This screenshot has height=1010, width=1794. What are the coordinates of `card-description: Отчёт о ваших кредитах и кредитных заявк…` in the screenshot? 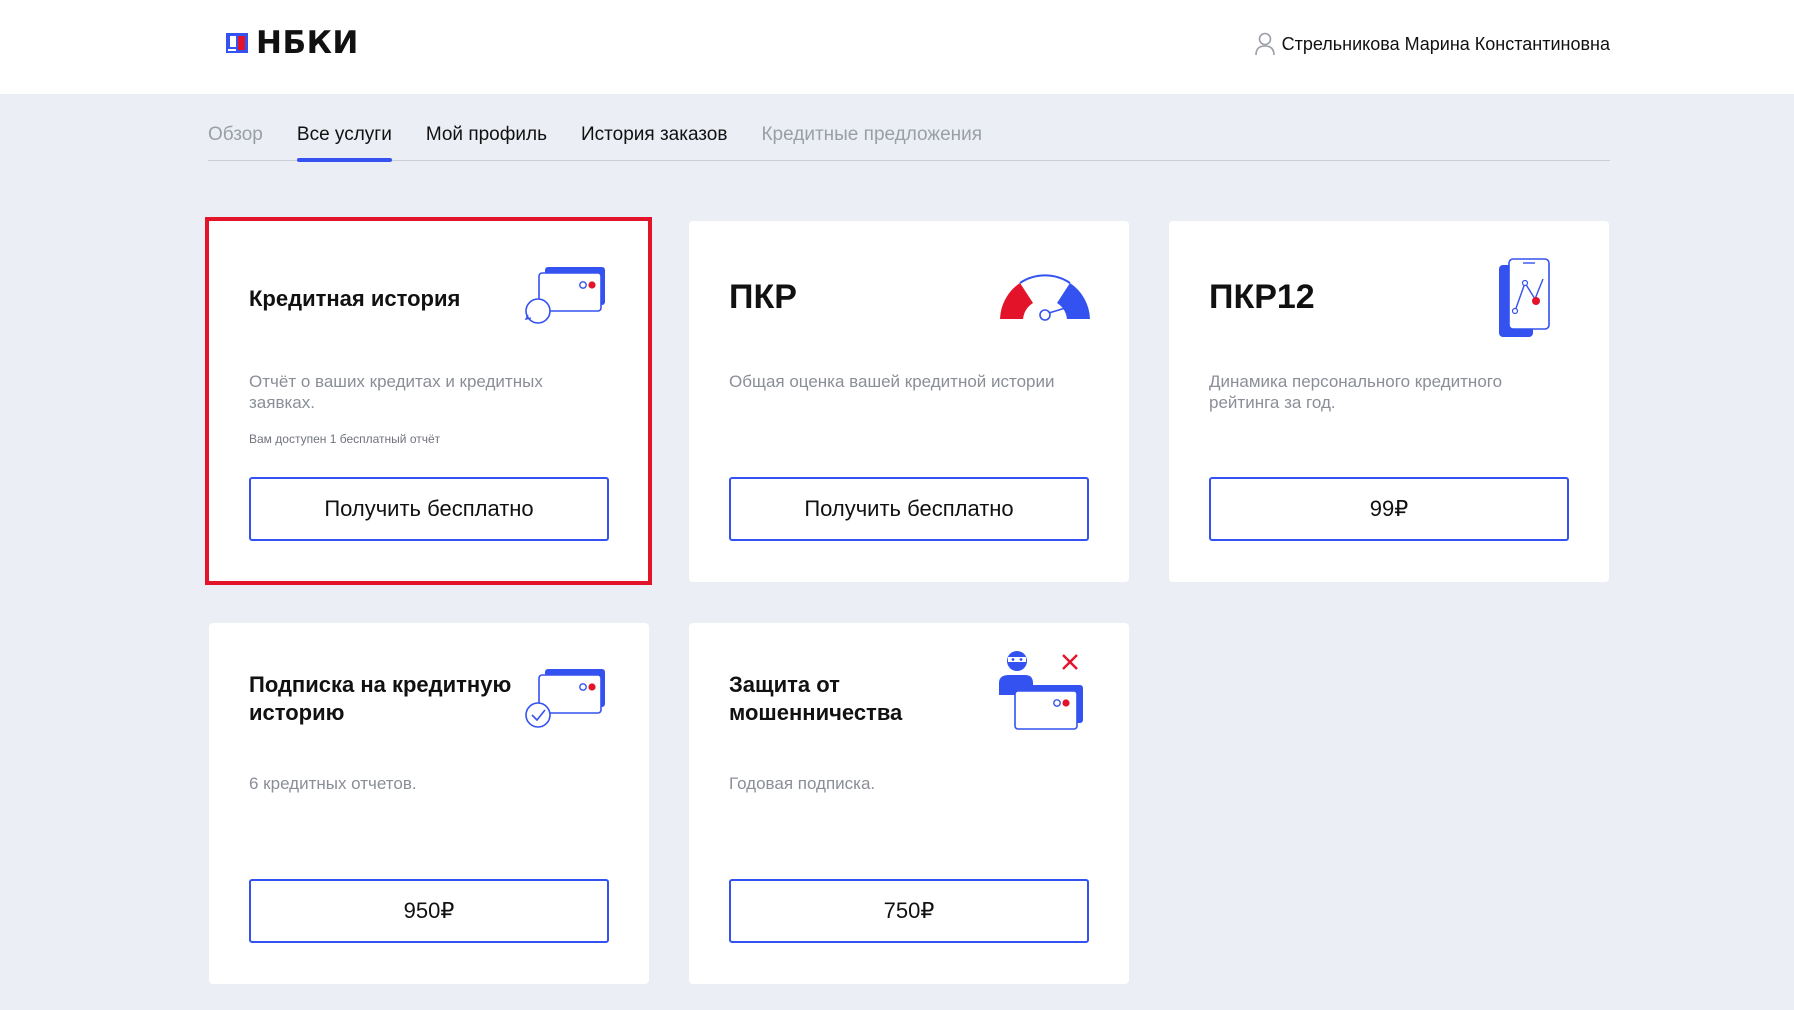 It's located at (396, 392).